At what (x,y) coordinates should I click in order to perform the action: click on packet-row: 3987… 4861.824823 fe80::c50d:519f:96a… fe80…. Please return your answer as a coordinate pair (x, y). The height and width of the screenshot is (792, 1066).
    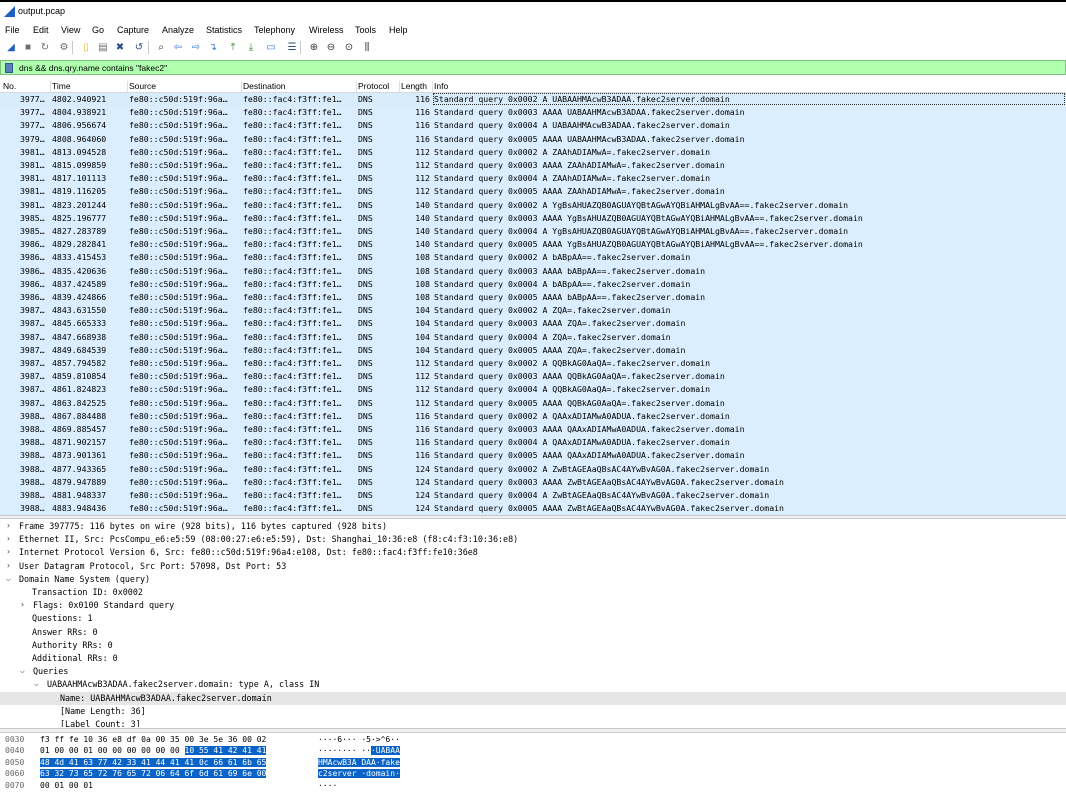
    Looking at the image, I should click on (533, 390).